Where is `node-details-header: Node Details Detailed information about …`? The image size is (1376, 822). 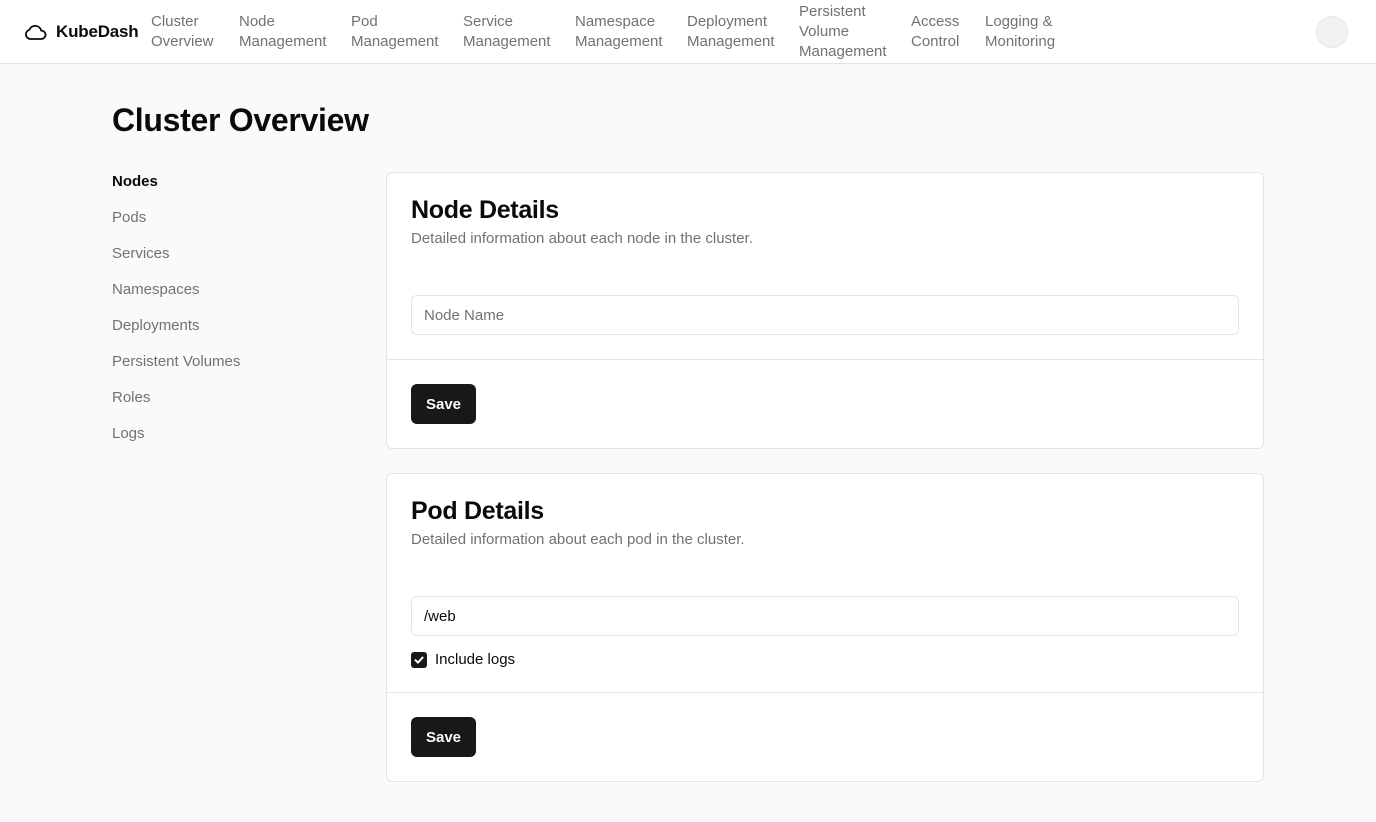
node-details-header: Node Details Detailed information about … is located at coordinates (582, 222).